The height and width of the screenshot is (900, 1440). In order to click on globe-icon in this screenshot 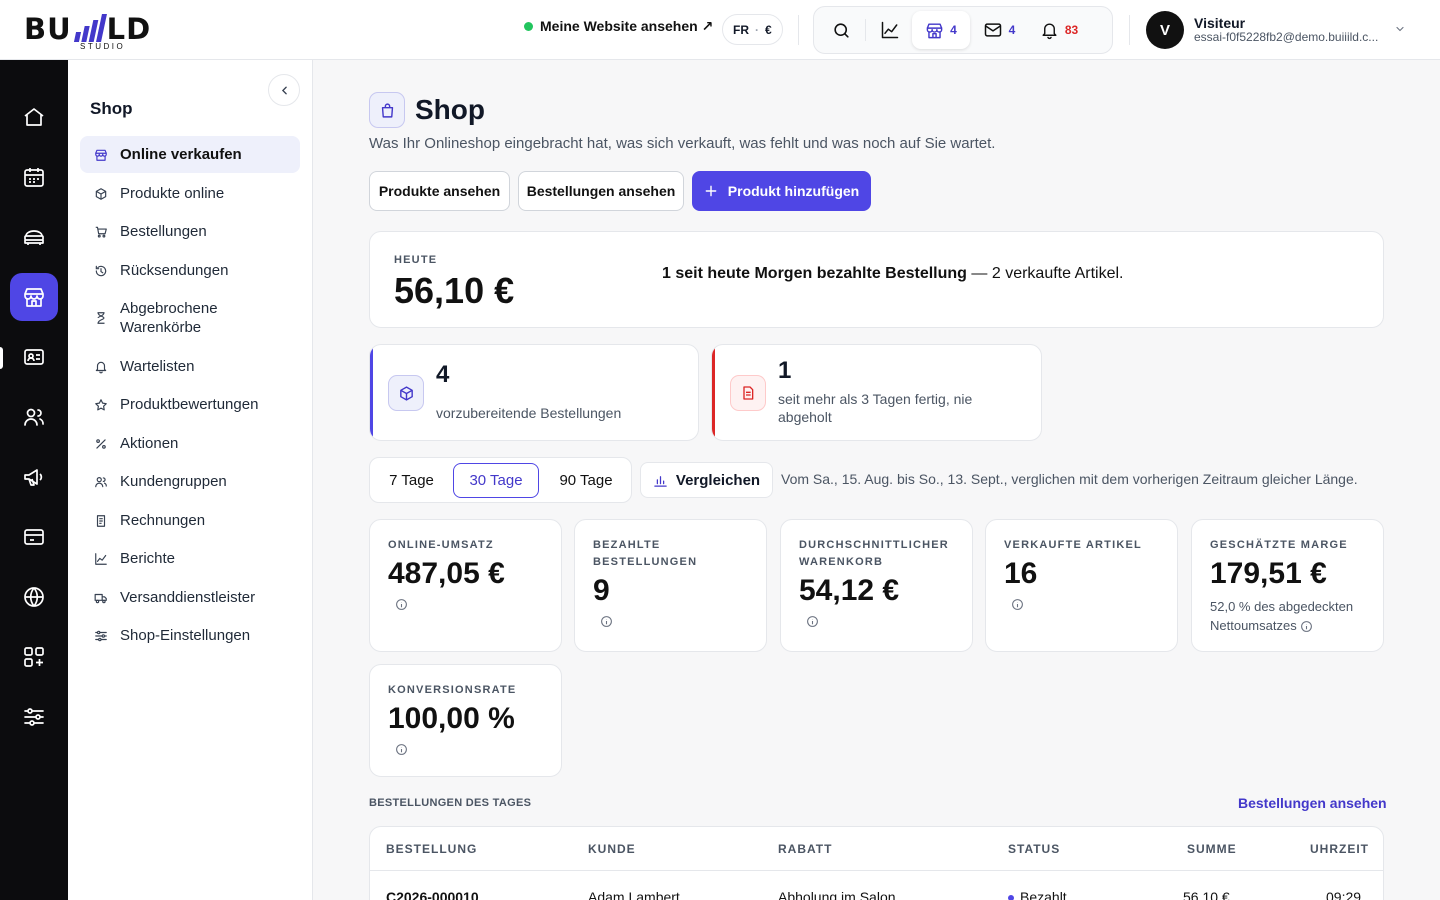, I will do `click(34, 597)`.